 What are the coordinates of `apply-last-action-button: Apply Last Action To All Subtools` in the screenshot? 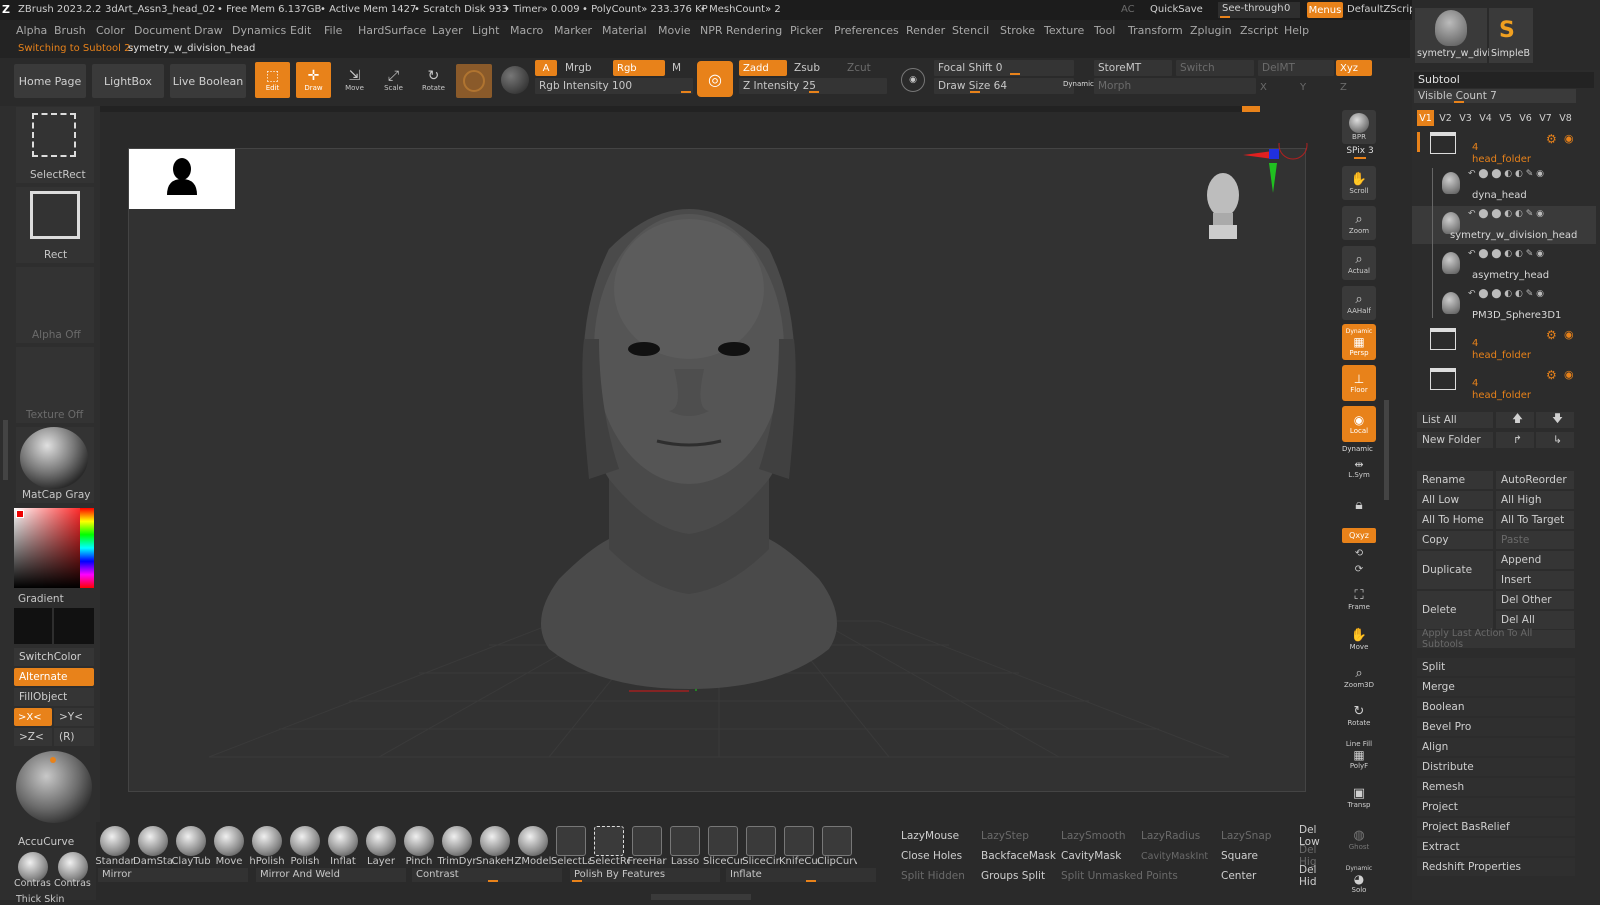 It's located at (1496, 639).